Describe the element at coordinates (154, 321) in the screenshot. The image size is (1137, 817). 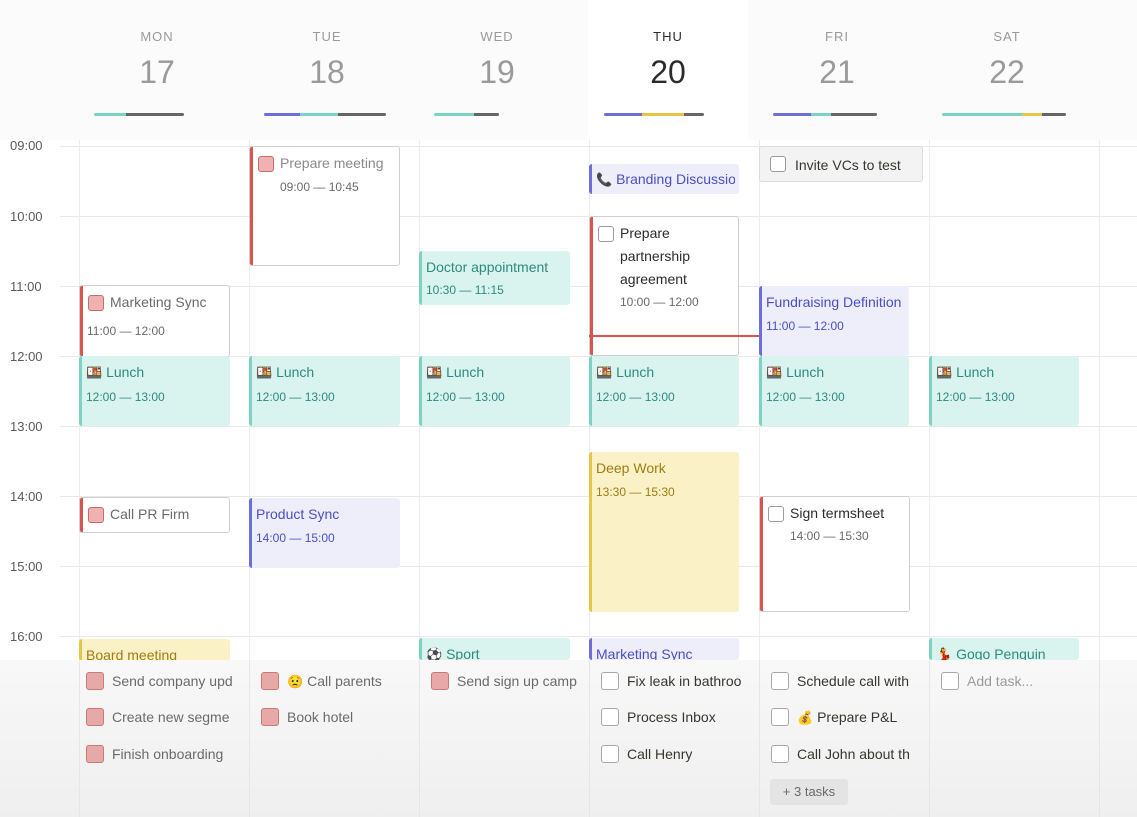
I see `event-marketing-sync-mon: Marketing Sync 11:00 — 12:00` at that location.